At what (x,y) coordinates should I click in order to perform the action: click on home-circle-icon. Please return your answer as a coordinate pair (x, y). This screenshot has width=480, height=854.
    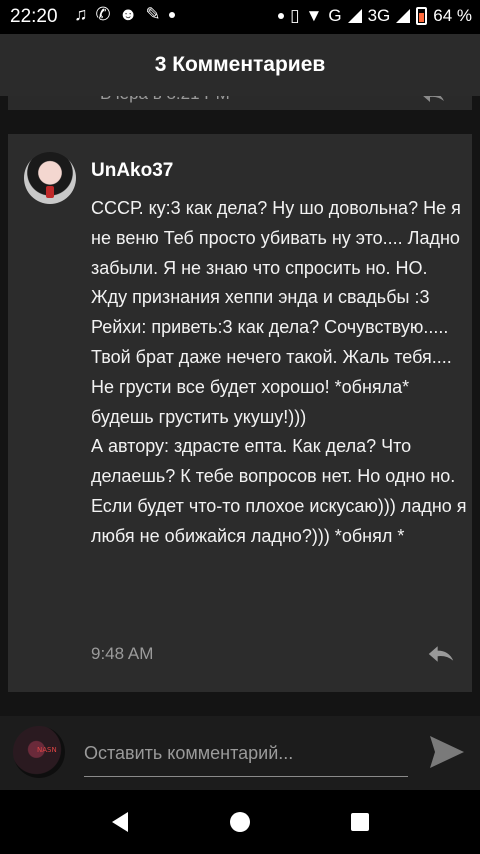
    Looking at the image, I should click on (240, 822).